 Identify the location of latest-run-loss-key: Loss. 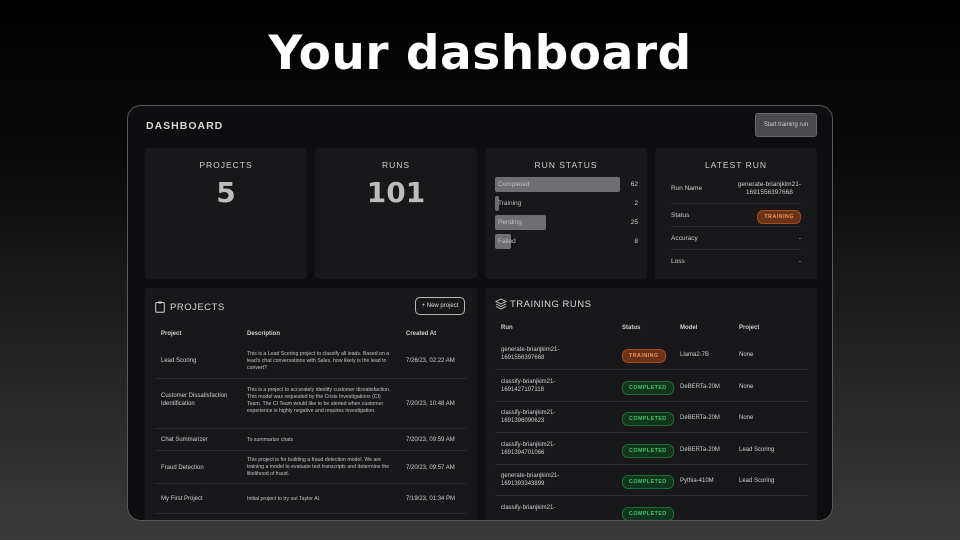
(678, 261).